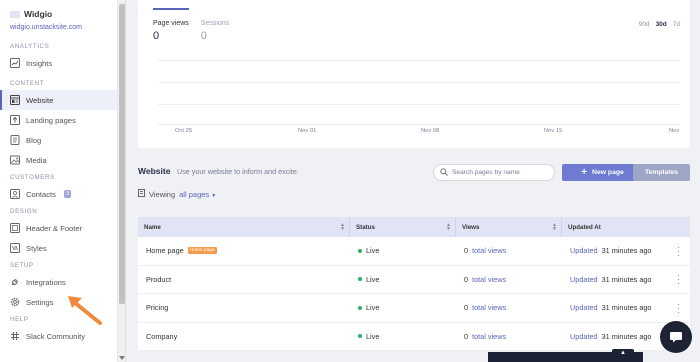  I want to click on column-header-label: Status, so click(365, 227).